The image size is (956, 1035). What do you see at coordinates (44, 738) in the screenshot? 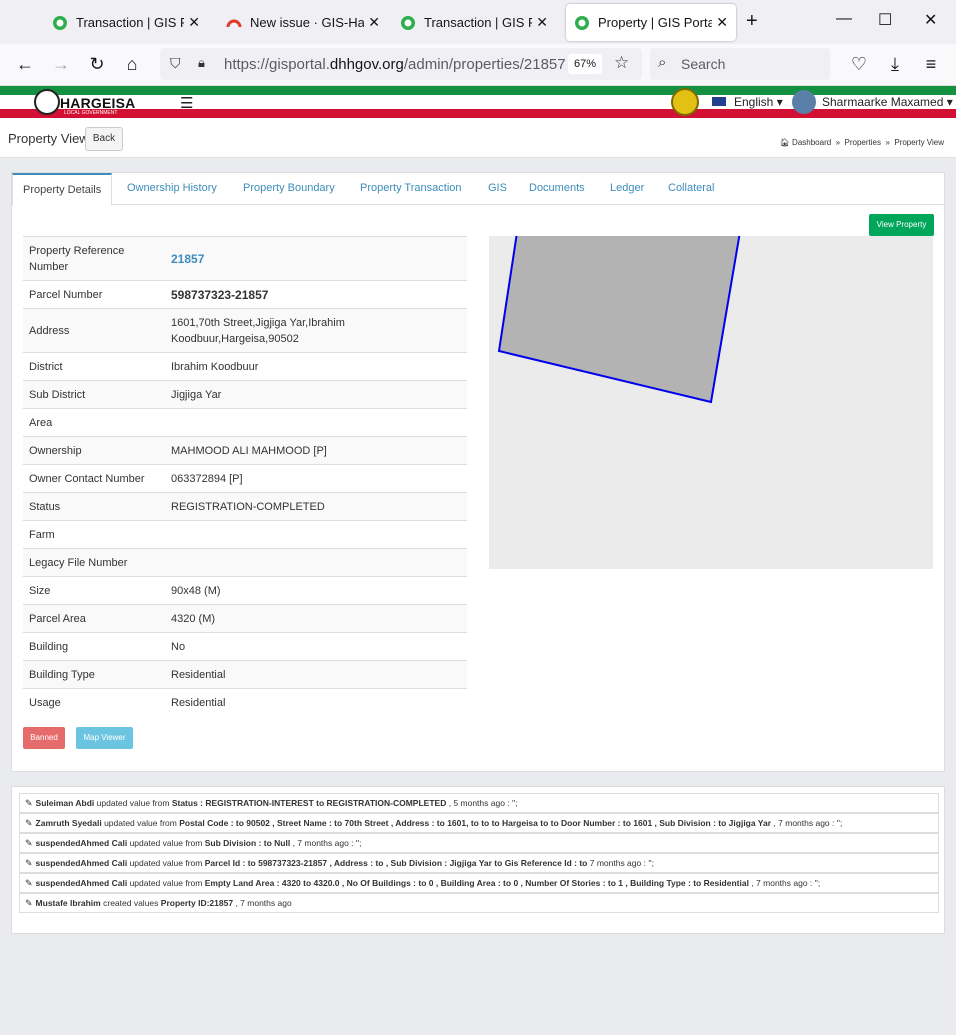
I see `banned-button: Banned` at bounding box center [44, 738].